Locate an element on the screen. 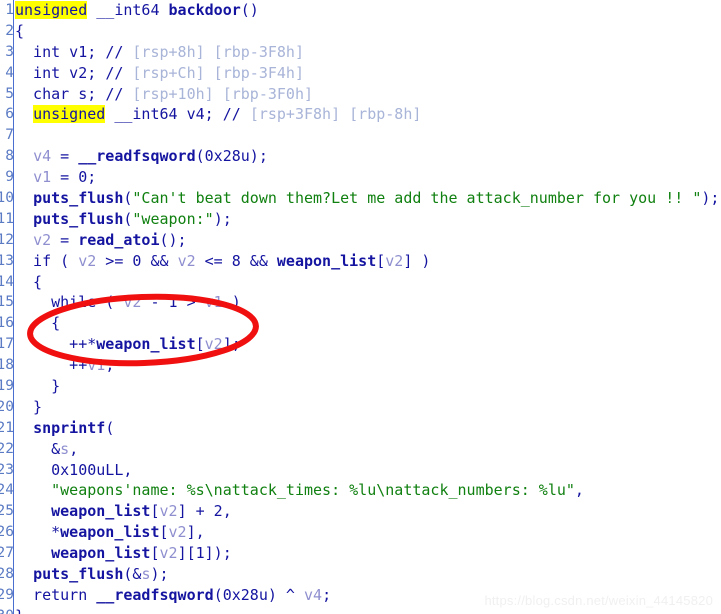 This screenshot has width=721, height=614. code-line: snprintf( is located at coordinates (368, 428).